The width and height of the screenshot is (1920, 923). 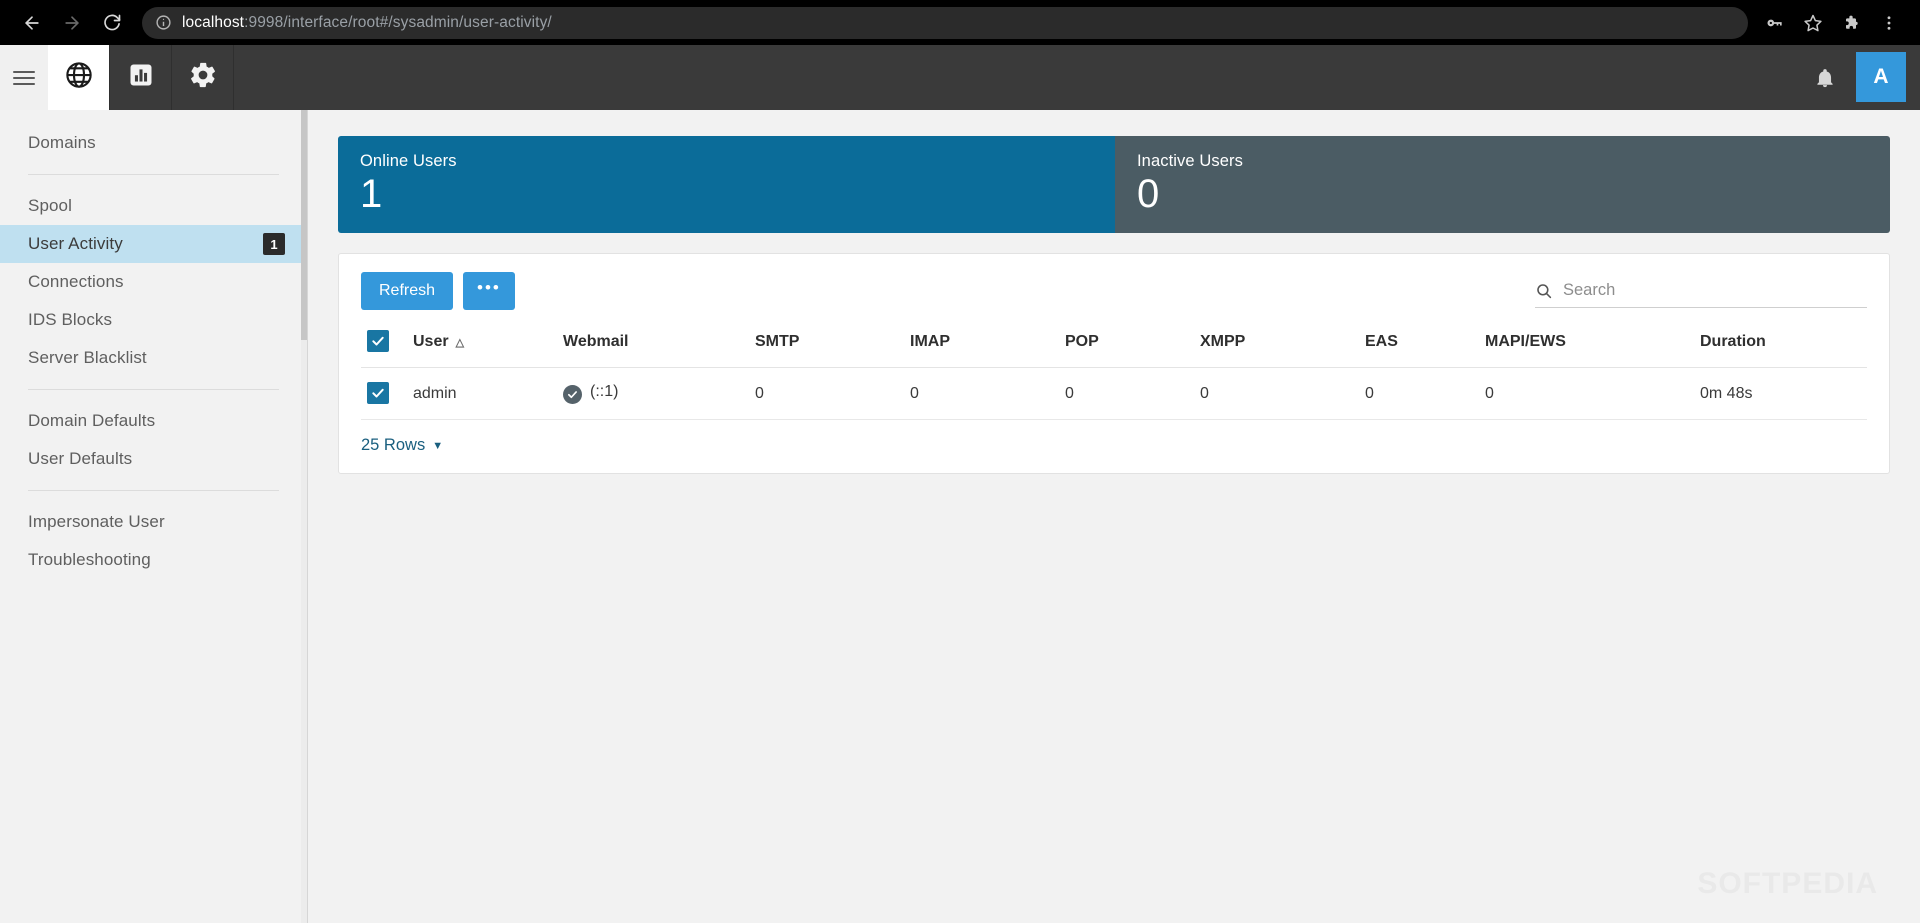 I want to click on column-header-eas: EAS, so click(x=1419, y=347).